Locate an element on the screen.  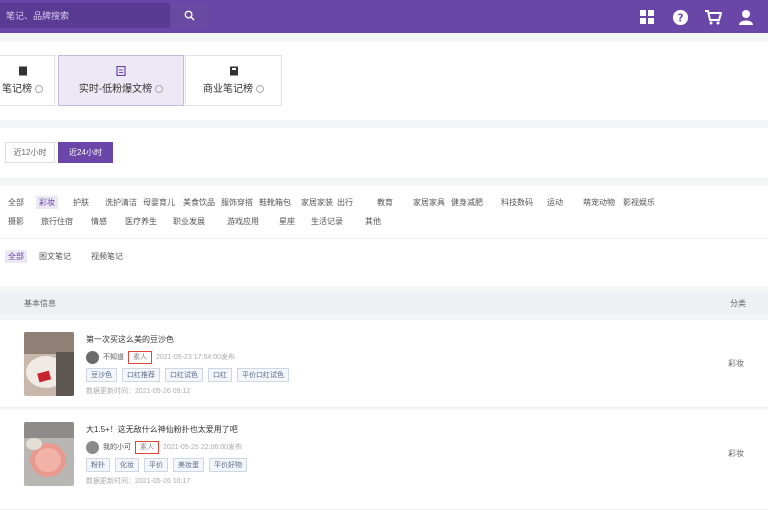
tag: 平价 is located at coordinates (156, 465).